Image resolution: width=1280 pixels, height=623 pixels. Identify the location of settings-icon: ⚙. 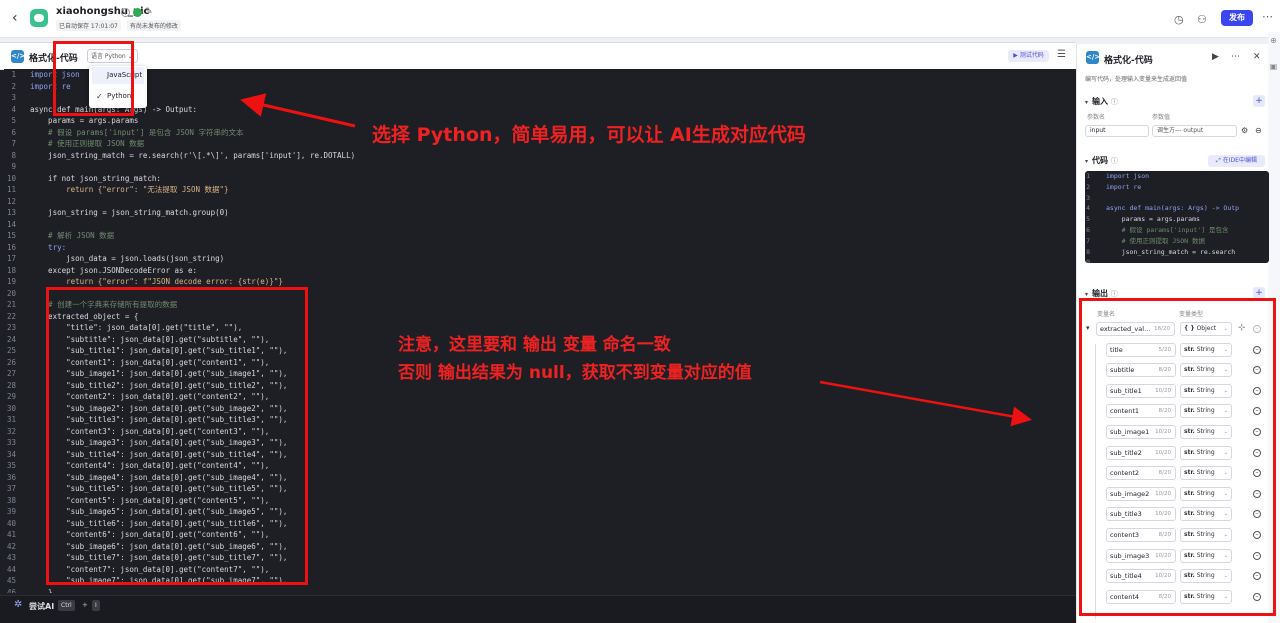
(1244, 130).